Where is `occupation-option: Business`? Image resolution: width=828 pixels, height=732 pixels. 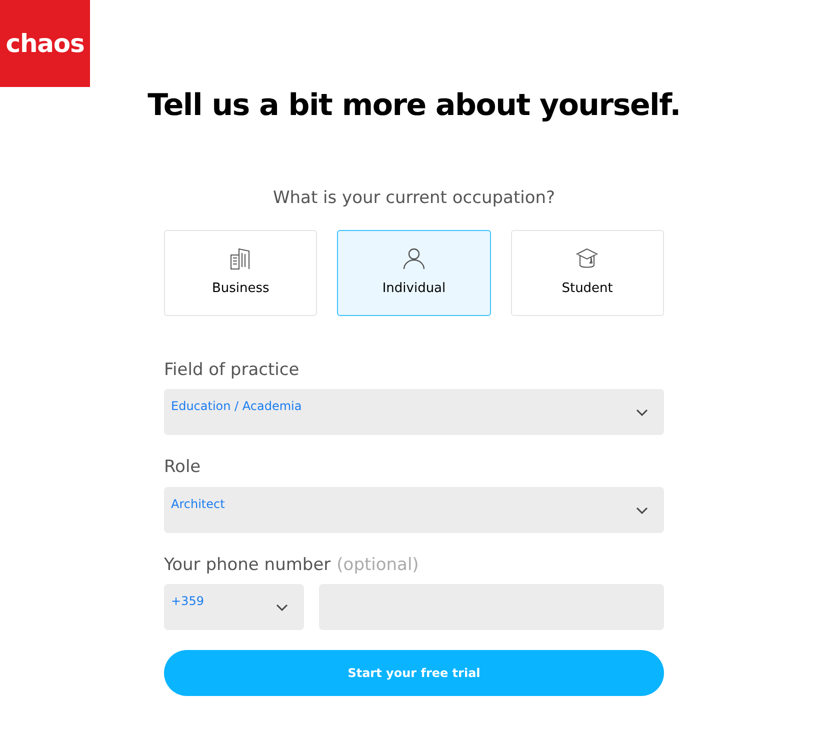 occupation-option: Business is located at coordinates (241, 273).